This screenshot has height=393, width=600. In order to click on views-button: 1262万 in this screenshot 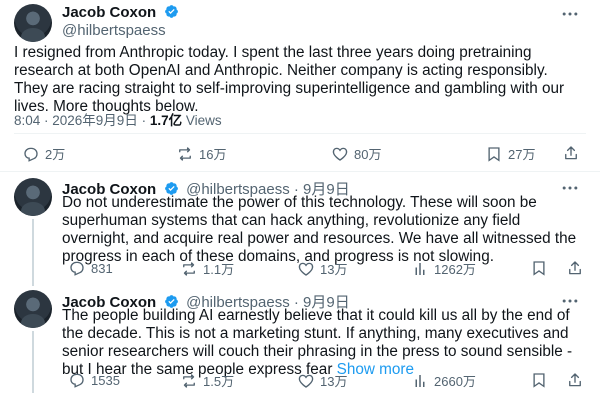, I will do `click(443, 268)`.